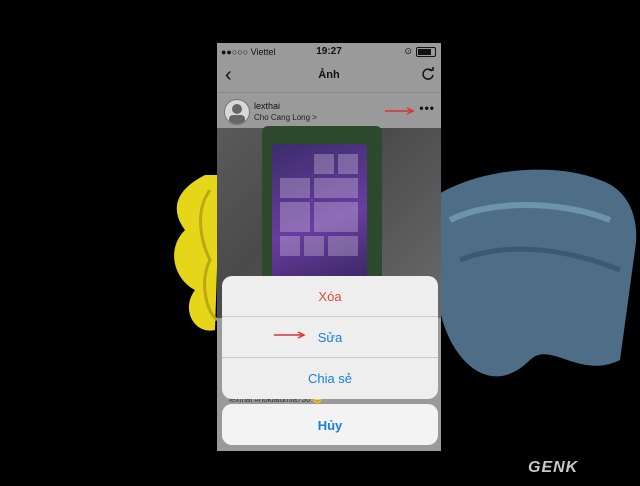 This screenshot has height=486, width=640. Describe the element at coordinates (428, 74) in the screenshot. I see `refresh-icon` at that location.